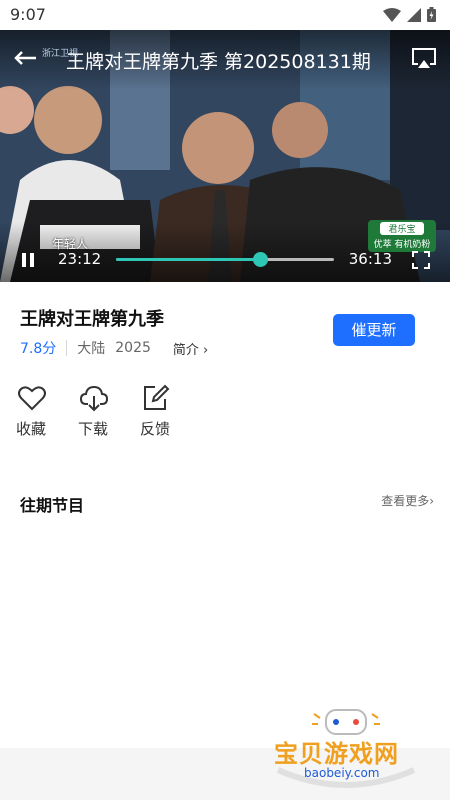 This screenshot has height=800, width=450. What do you see at coordinates (421, 260) in the screenshot?
I see `fullscreen-icon` at bounding box center [421, 260].